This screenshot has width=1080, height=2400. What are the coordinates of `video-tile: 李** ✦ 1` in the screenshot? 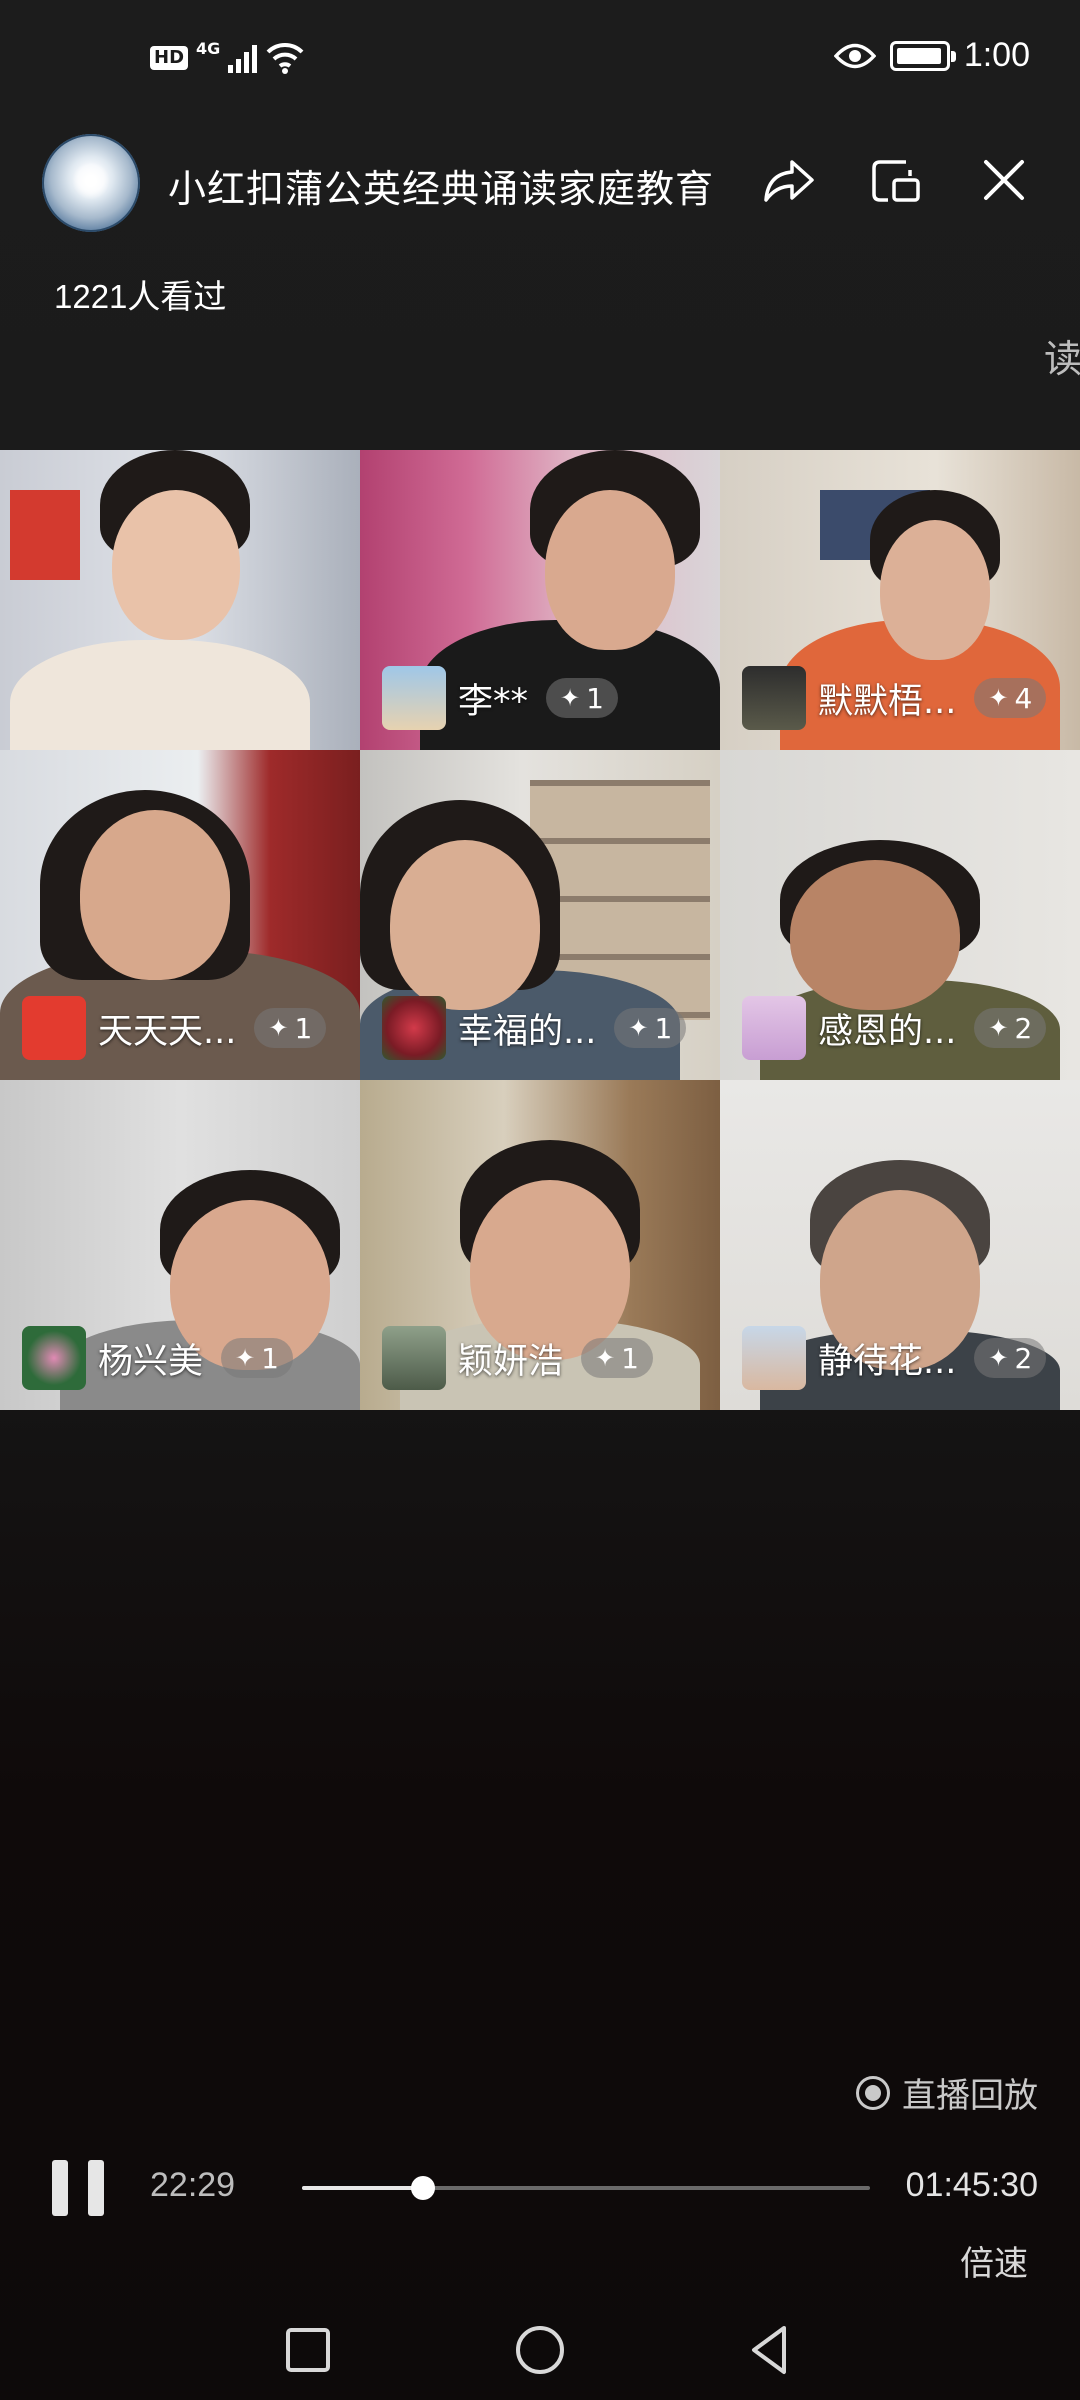 It's located at (540, 600).